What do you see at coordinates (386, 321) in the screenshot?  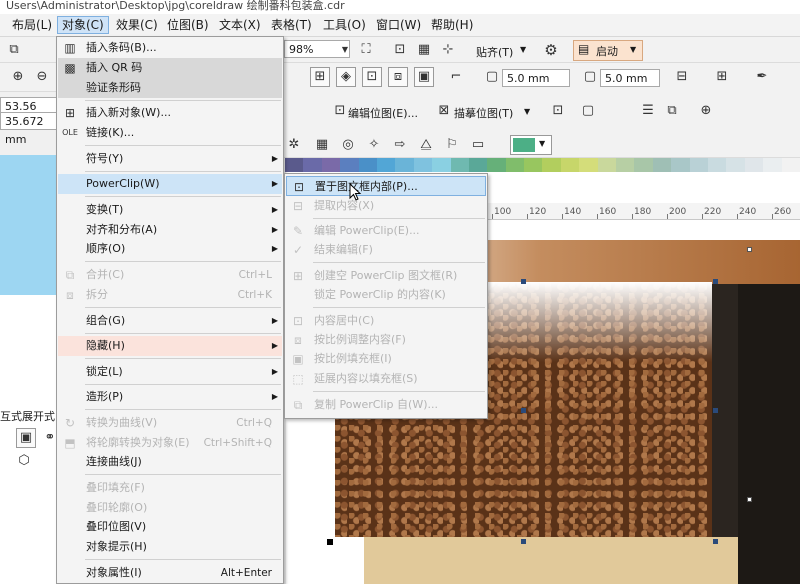 I see `menu-item-center-content: ⊡ 内容居中(C)` at bounding box center [386, 321].